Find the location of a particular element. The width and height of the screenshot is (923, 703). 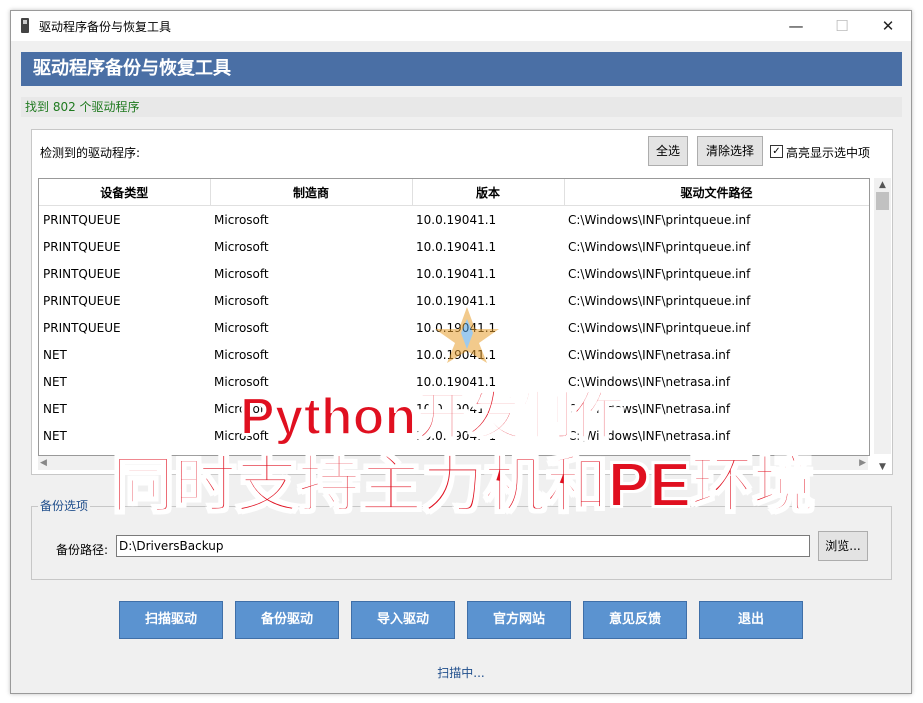

vertical-scrollbar: ▲ ▼ is located at coordinates (882, 325).